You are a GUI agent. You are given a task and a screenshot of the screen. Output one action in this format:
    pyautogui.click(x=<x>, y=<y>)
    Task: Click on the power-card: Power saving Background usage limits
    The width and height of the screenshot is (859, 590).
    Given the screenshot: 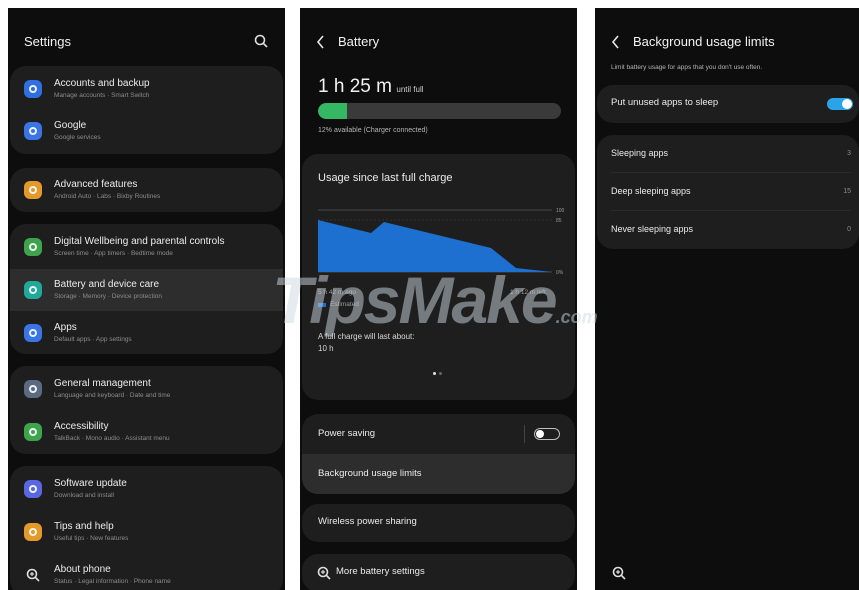 What is the action you would take?
    pyautogui.click(x=438, y=454)
    